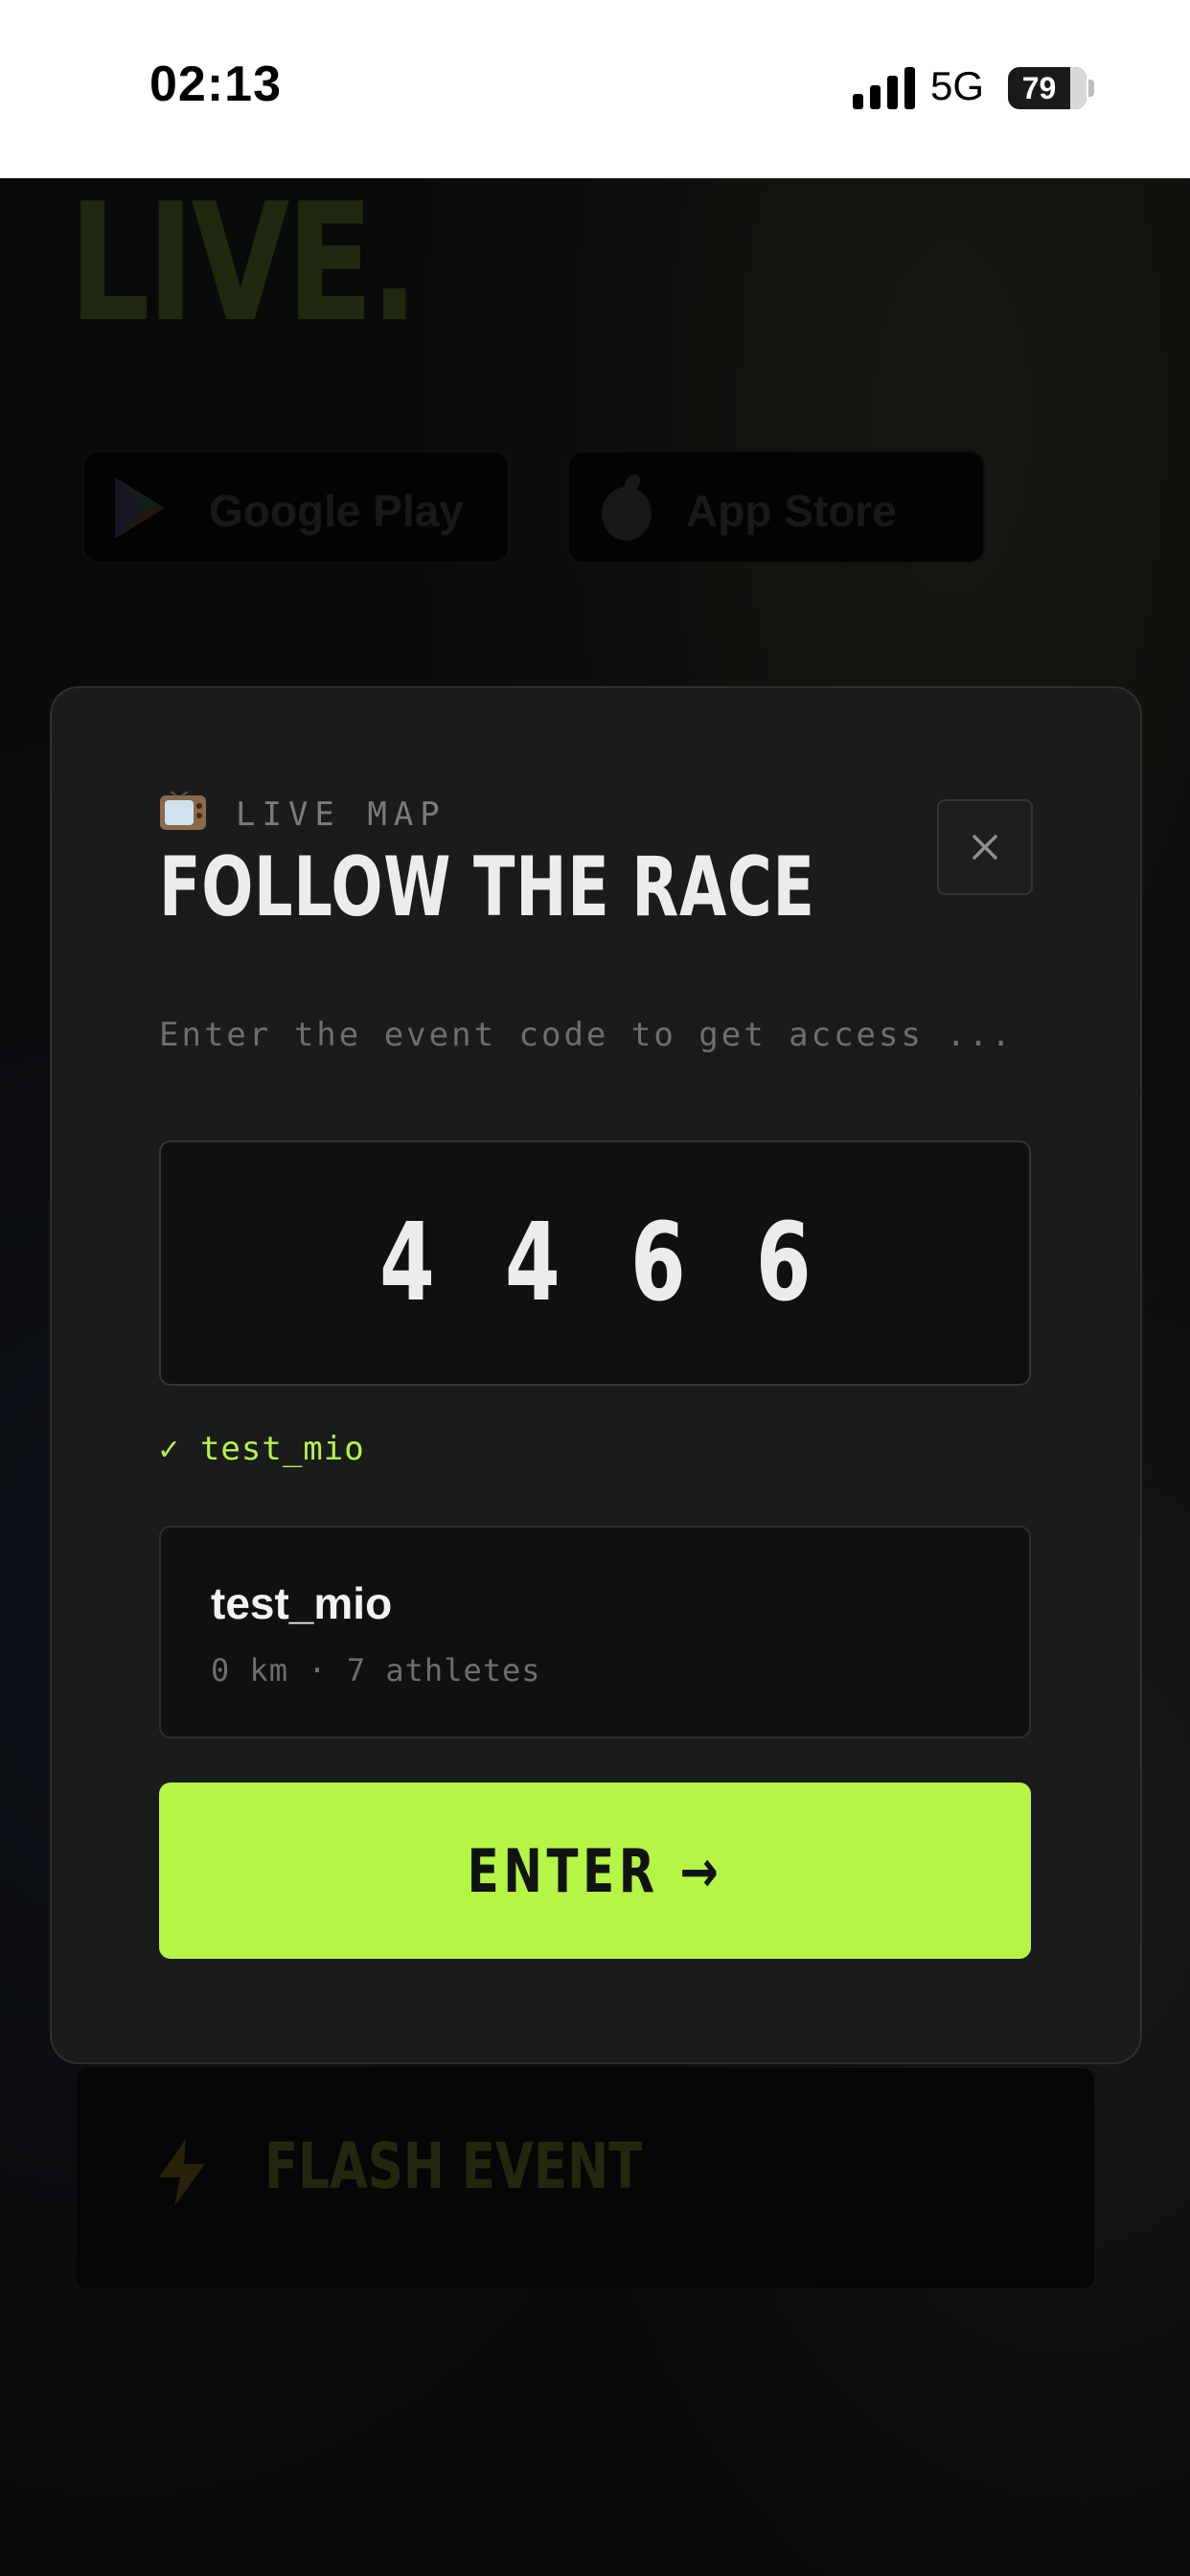 The width and height of the screenshot is (1190, 2576). What do you see at coordinates (958, 85) in the screenshot?
I see `network-type-label: 5G` at bounding box center [958, 85].